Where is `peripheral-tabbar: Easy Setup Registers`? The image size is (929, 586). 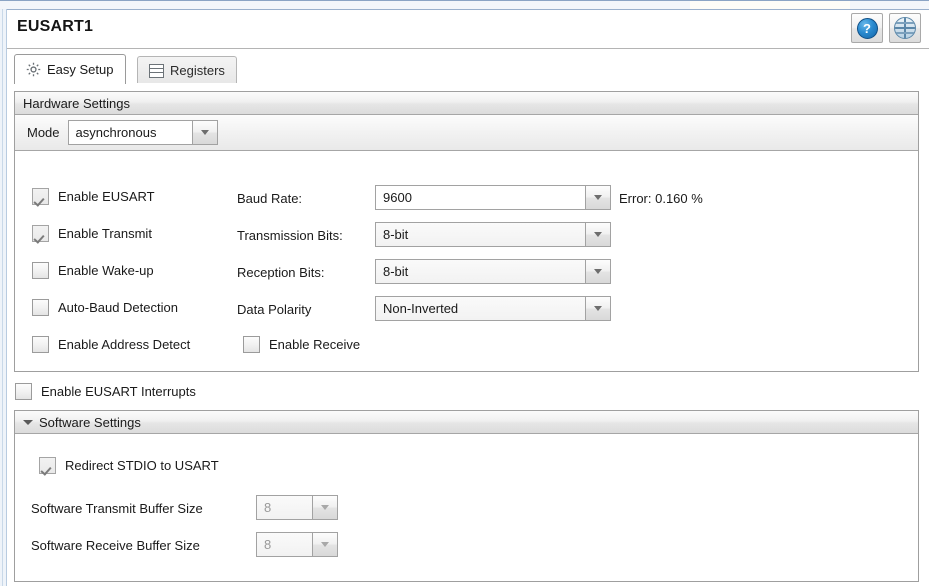 peripheral-tabbar: Easy Setup Registers is located at coordinates (468, 68).